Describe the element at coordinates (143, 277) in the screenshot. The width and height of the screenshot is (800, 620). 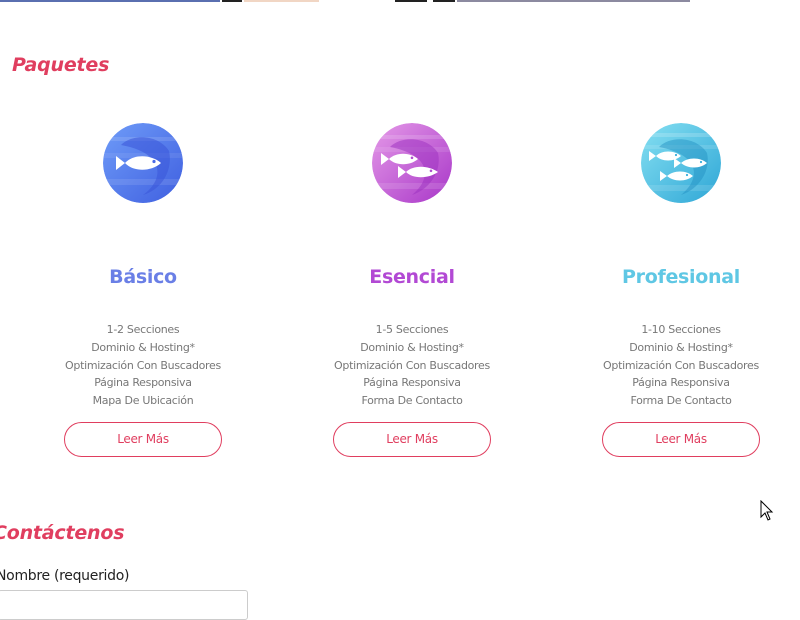
I see `package-name: Básico` at that location.